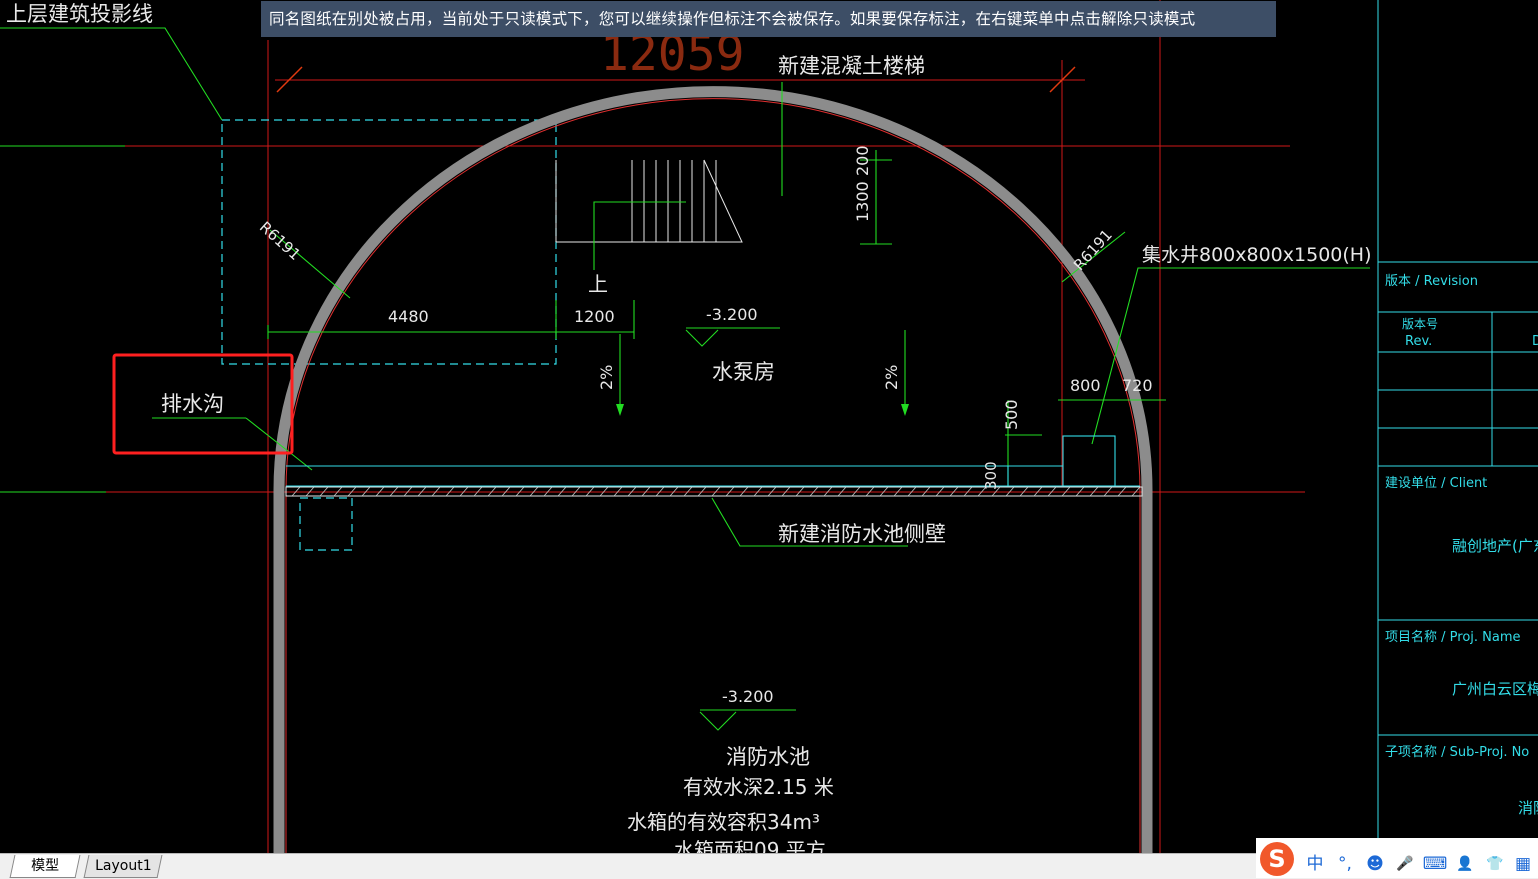 Image resolution: width=1538 pixels, height=879 pixels. I want to click on stairs, so click(649, 201).